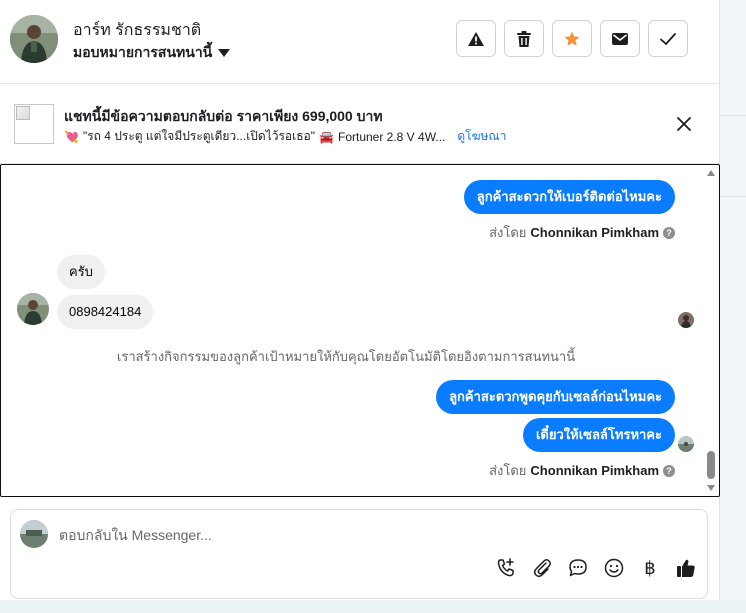  Describe the element at coordinates (598, 435) in the screenshot. I see `outgoing-message: เดี๋ยวให้เซลล์โทรหาคะ` at that location.